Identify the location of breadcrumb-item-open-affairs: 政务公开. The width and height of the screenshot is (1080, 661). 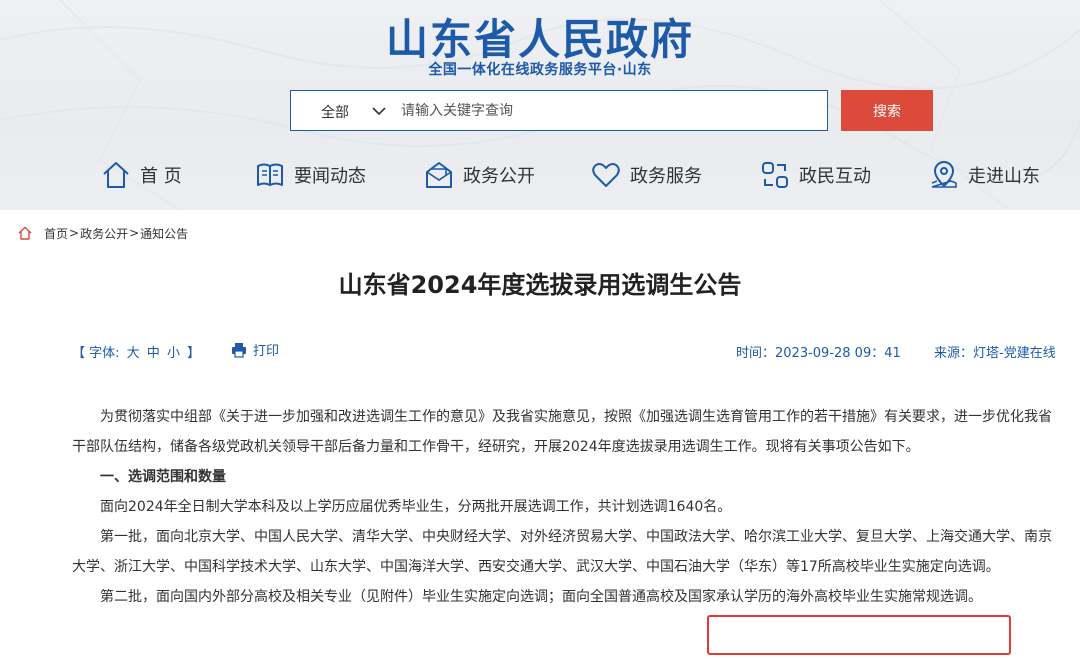
(104, 233).